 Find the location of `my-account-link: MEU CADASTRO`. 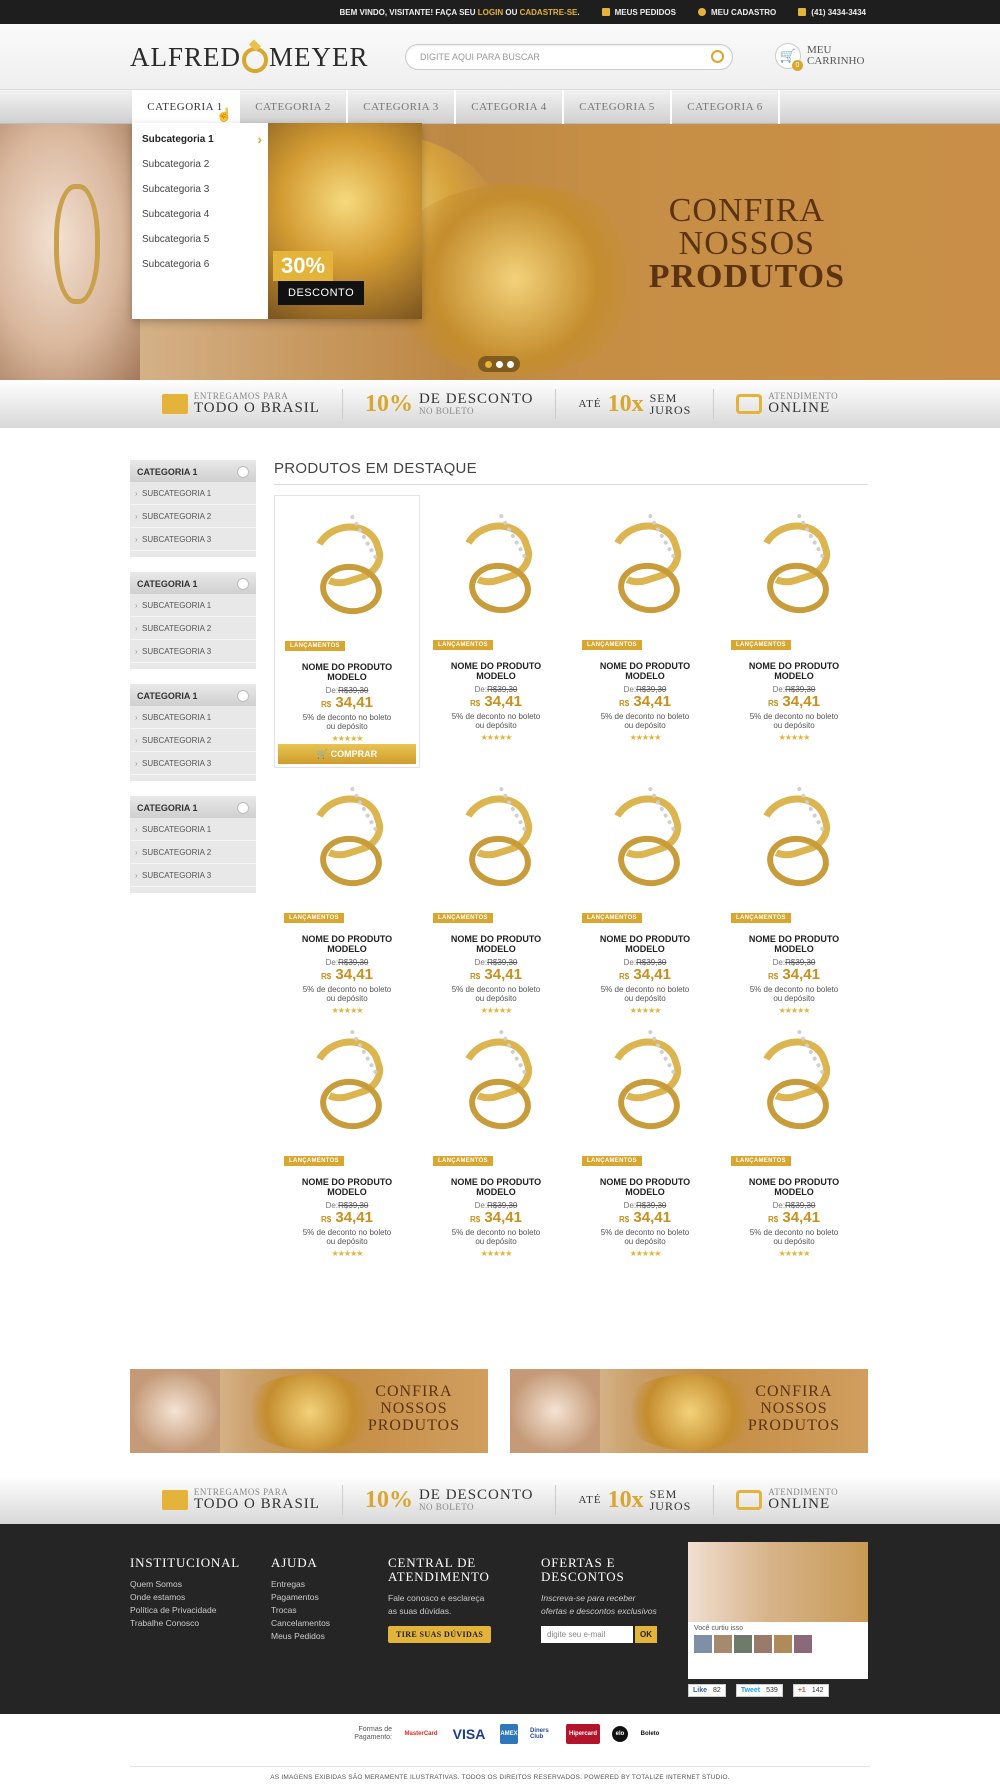

my-account-link: MEU CADASTRO is located at coordinates (736, 12).